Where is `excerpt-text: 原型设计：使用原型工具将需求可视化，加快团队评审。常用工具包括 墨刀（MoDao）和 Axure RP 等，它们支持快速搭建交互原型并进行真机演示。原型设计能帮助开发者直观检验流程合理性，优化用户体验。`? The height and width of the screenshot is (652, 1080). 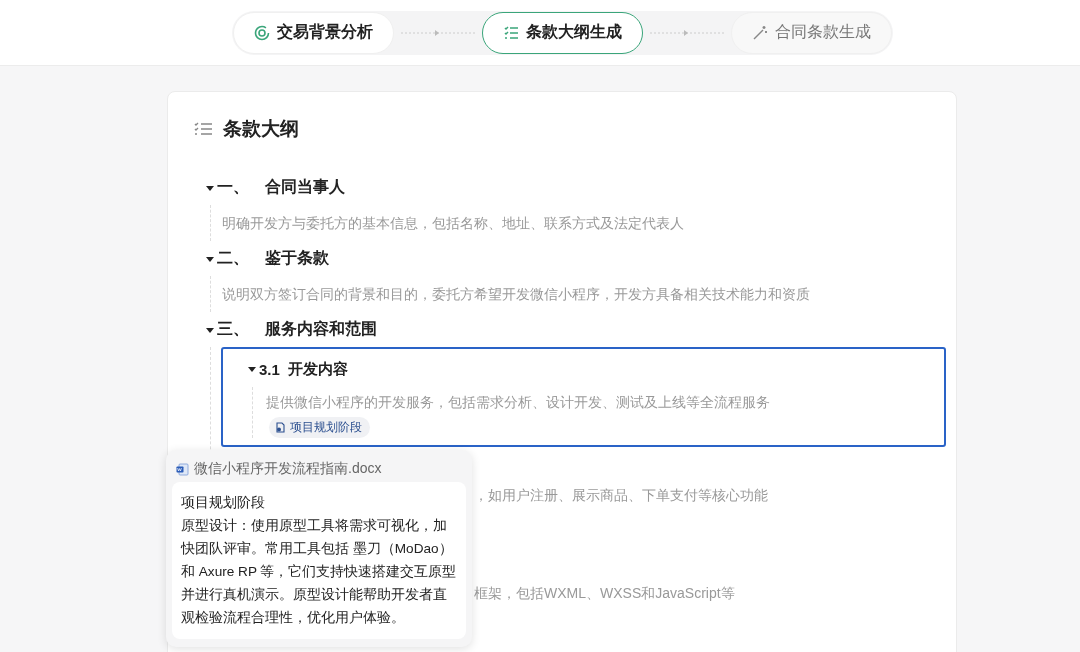
excerpt-text: 原型设计：使用原型工具将需求可视化，加快团队评审。常用工具包括 墨刀（MoDao）和 Axure RP 等，它们支持快速搭建交互原型并进行真机演示。原型设计能帮助开发者直观检验流程合理性，优化用户体验。 is located at coordinates (319, 572).